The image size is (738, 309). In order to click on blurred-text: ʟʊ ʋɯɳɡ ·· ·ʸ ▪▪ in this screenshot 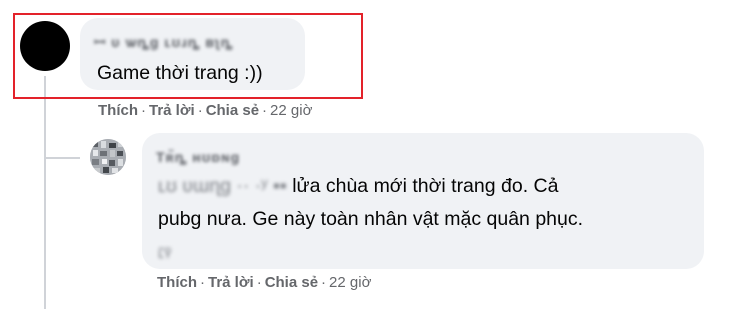, I will do `click(222, 186)`.